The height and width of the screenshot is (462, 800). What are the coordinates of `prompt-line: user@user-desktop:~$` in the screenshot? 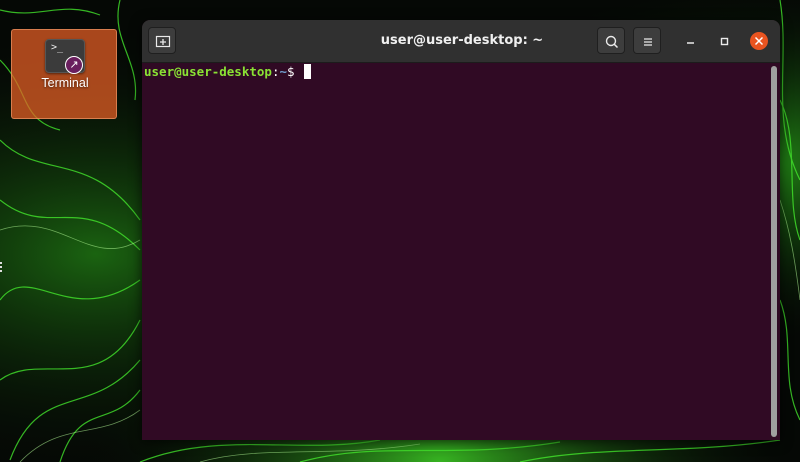 It's located at (228, 72).